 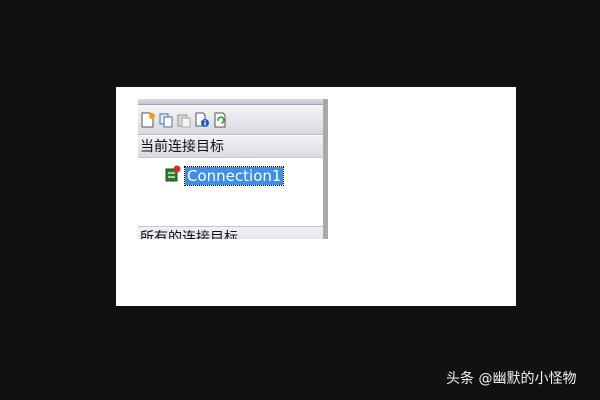 I want to click on connection-icon, so click(x=173, y=176).